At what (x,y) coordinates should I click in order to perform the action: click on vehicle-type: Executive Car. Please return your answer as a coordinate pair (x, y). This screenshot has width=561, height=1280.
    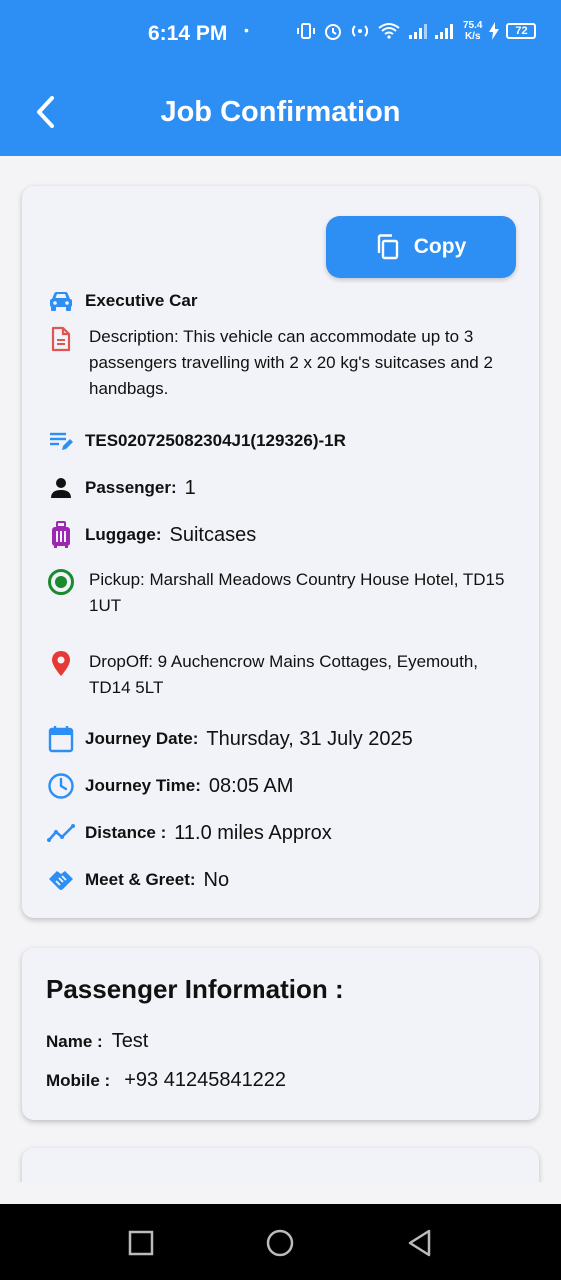
    Looking at the image, I should click on (141, 300).